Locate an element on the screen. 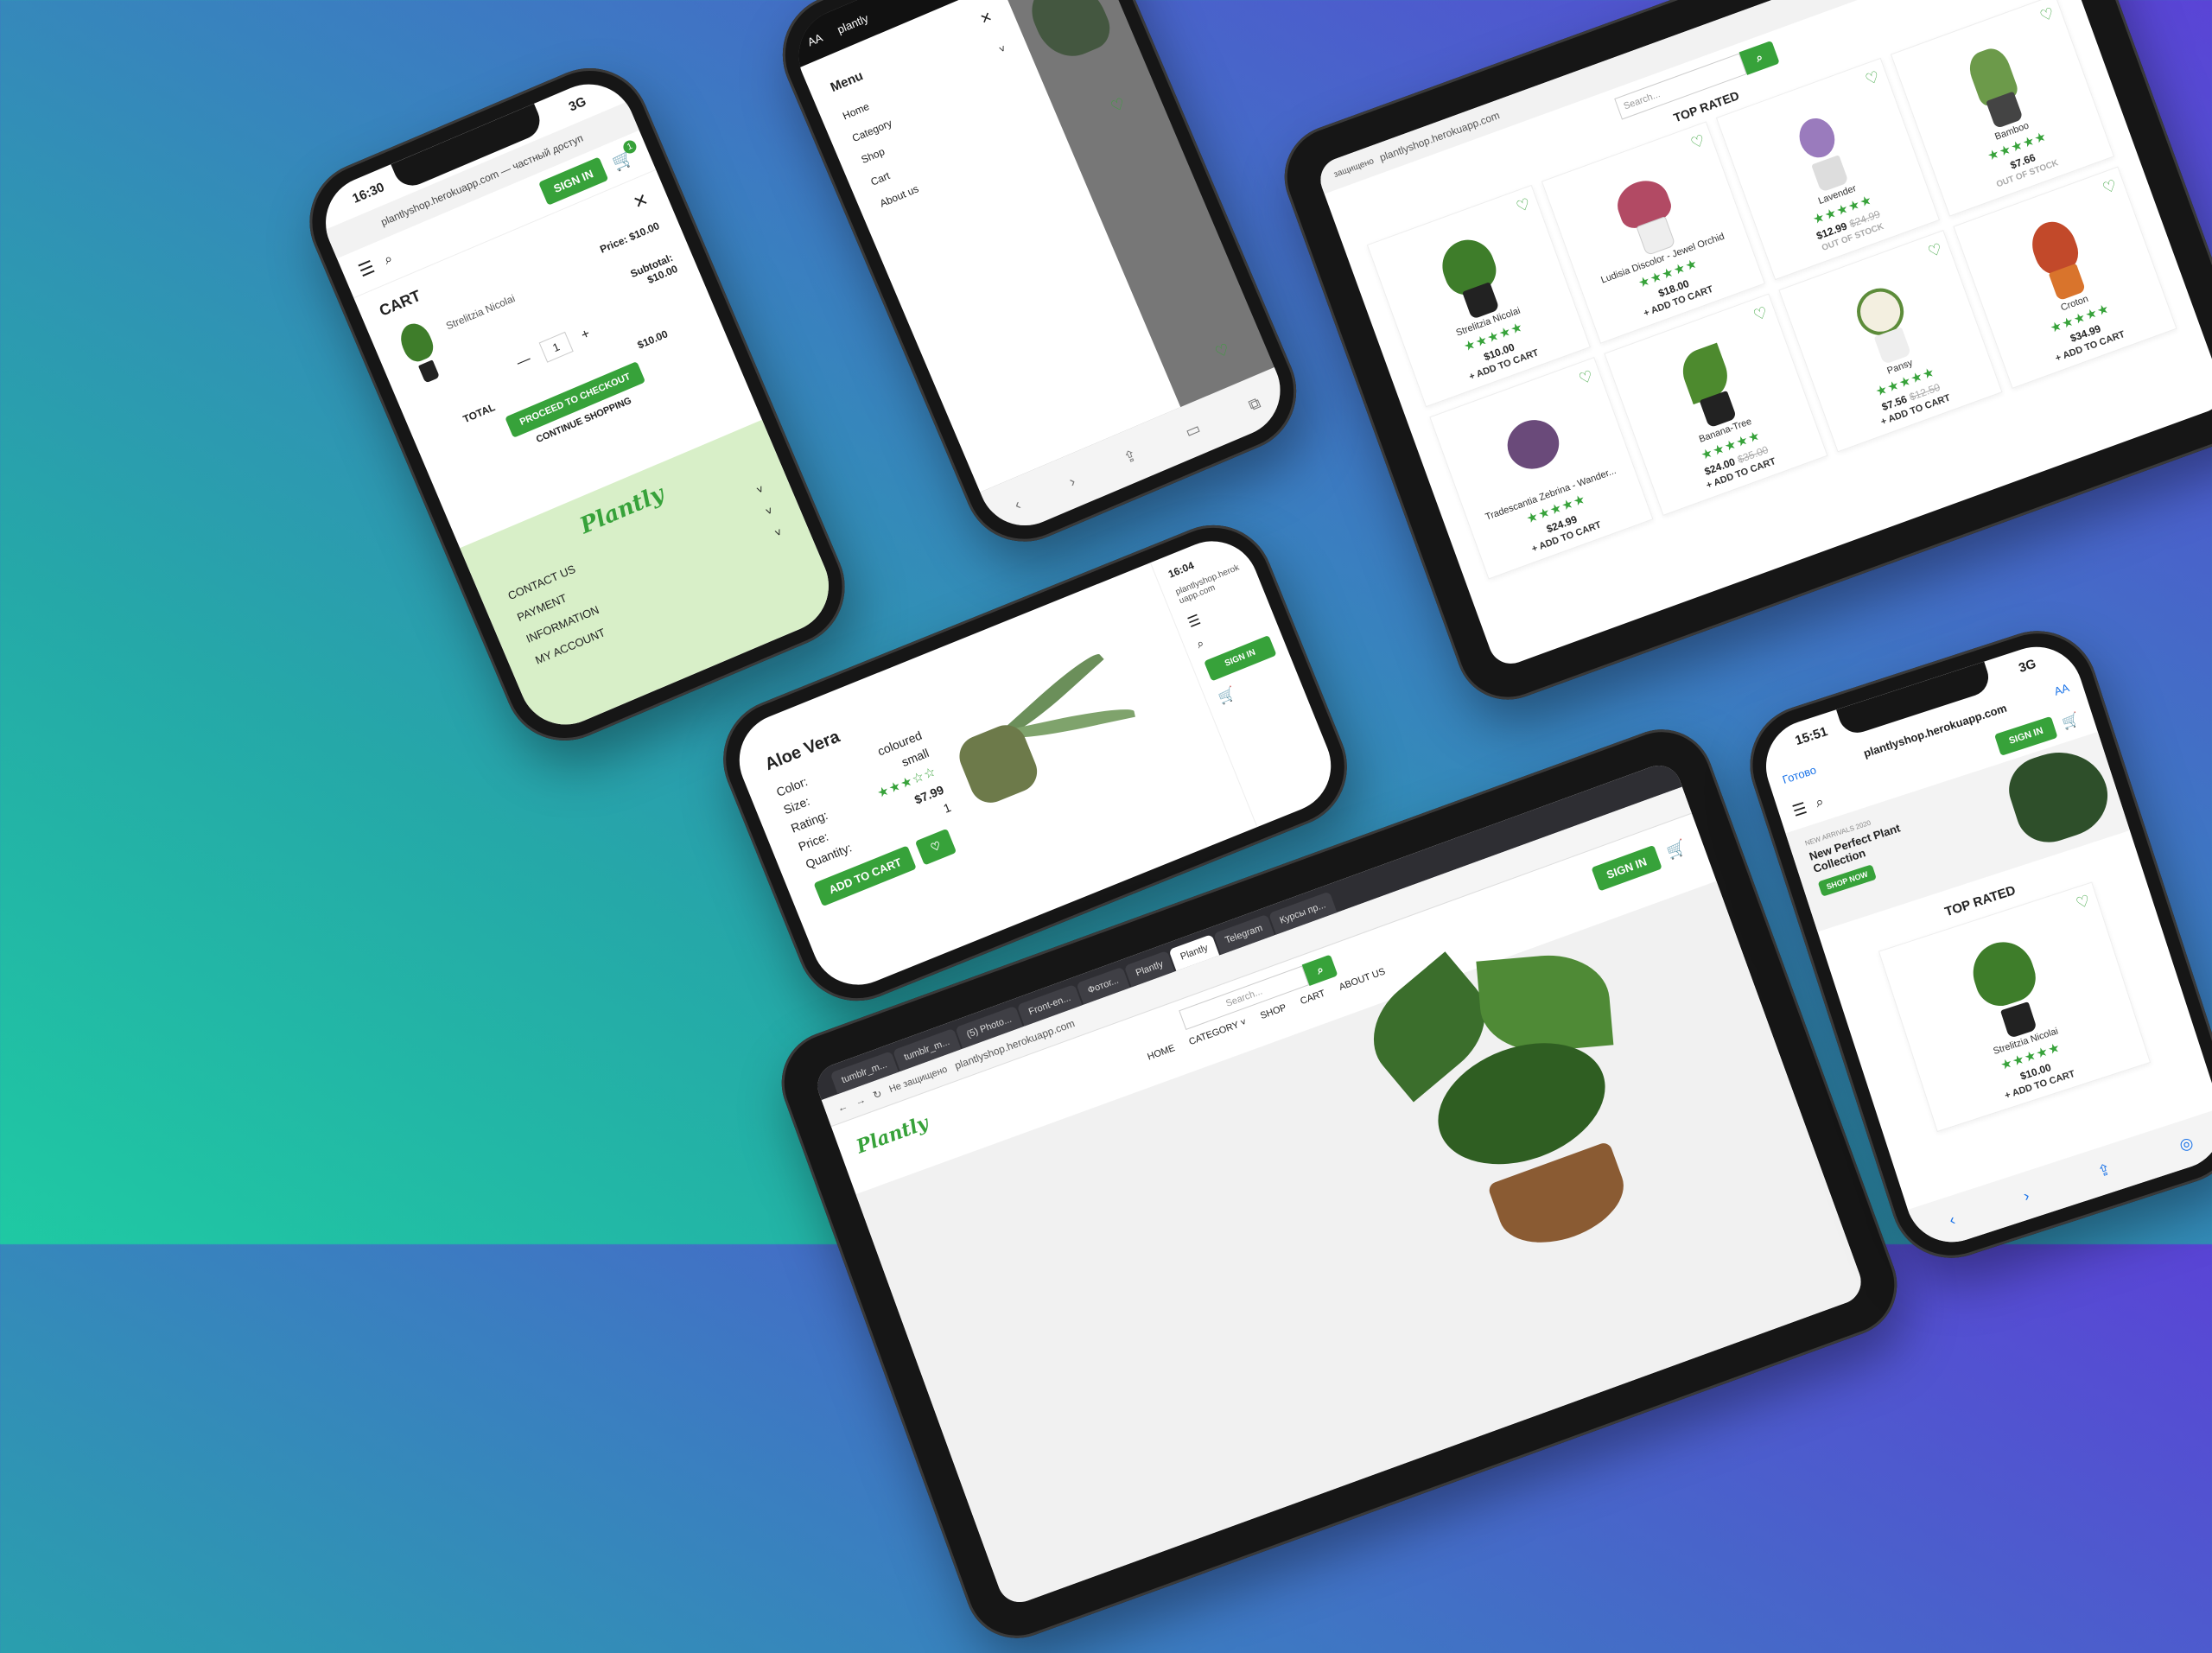  cart-icon: 🛒 1 is located at coordinates (624, 156).